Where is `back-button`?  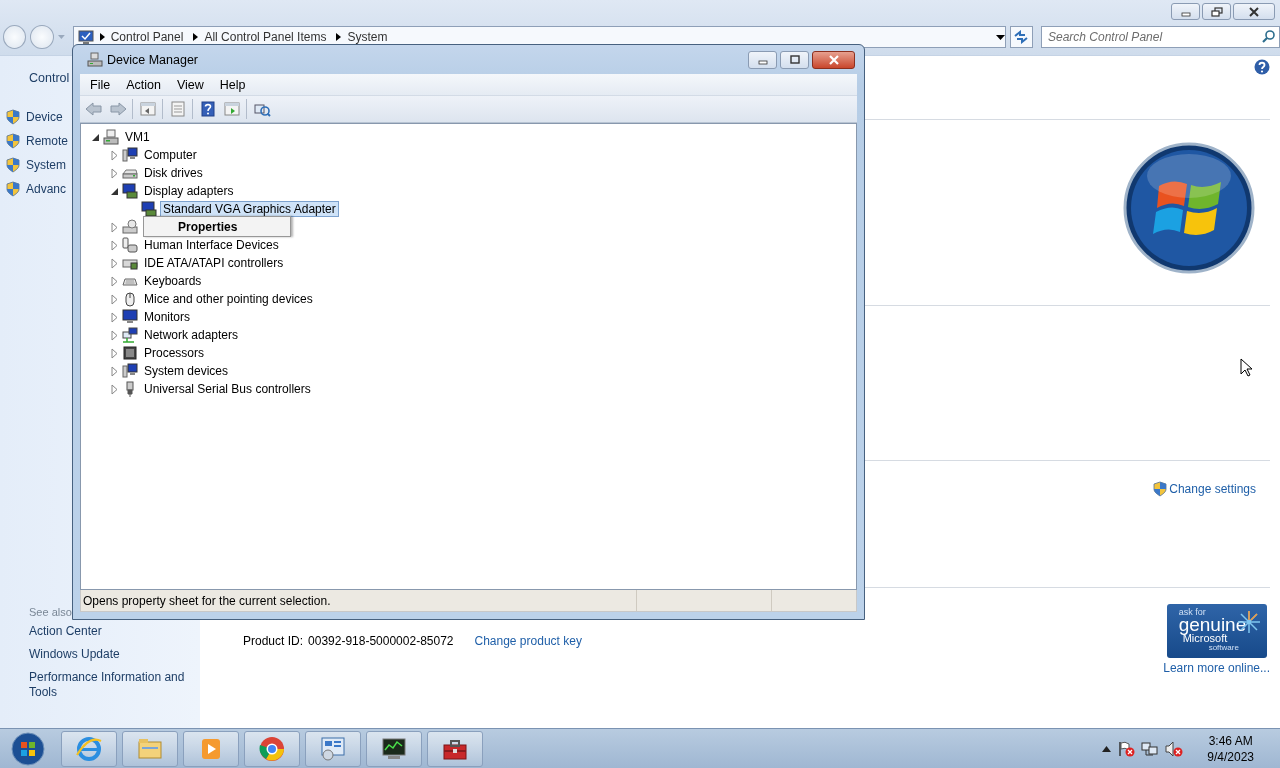
back-button is located at coordinates (15, 37).